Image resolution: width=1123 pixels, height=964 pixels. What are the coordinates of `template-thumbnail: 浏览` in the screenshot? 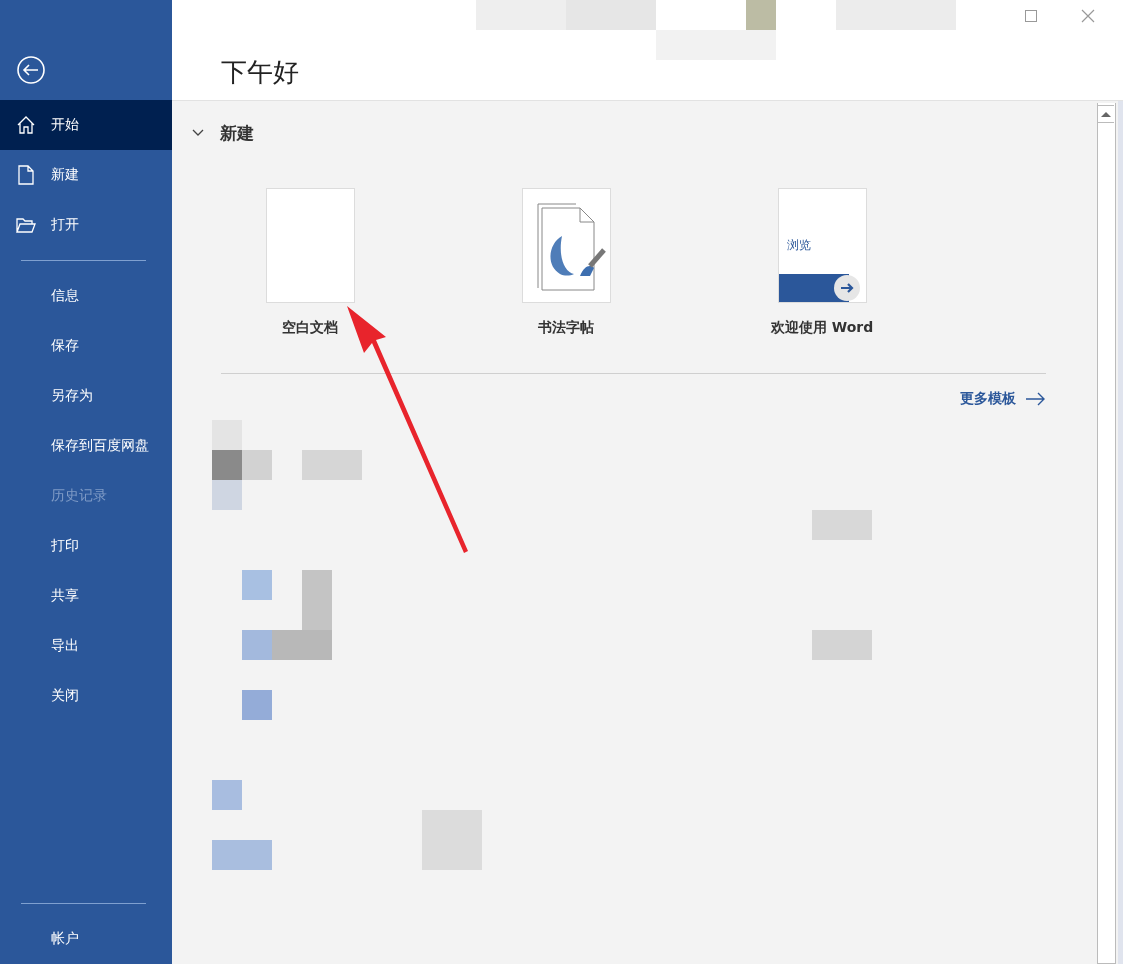 It's located at (822, 245).